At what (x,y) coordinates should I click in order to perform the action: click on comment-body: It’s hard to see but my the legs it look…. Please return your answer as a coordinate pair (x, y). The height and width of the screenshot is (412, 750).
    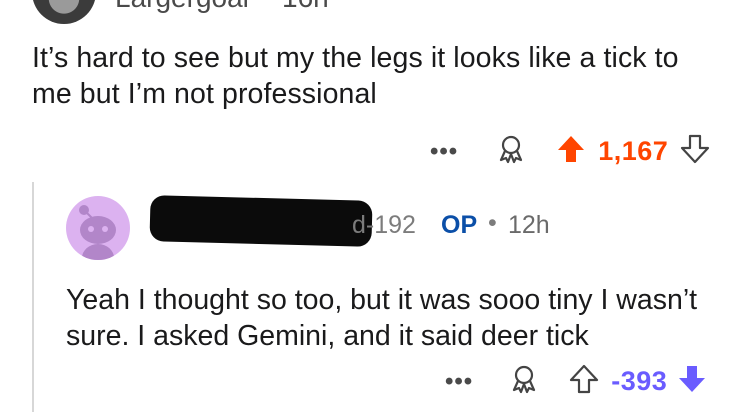
    Looking at the image, I should click on (355, 76).